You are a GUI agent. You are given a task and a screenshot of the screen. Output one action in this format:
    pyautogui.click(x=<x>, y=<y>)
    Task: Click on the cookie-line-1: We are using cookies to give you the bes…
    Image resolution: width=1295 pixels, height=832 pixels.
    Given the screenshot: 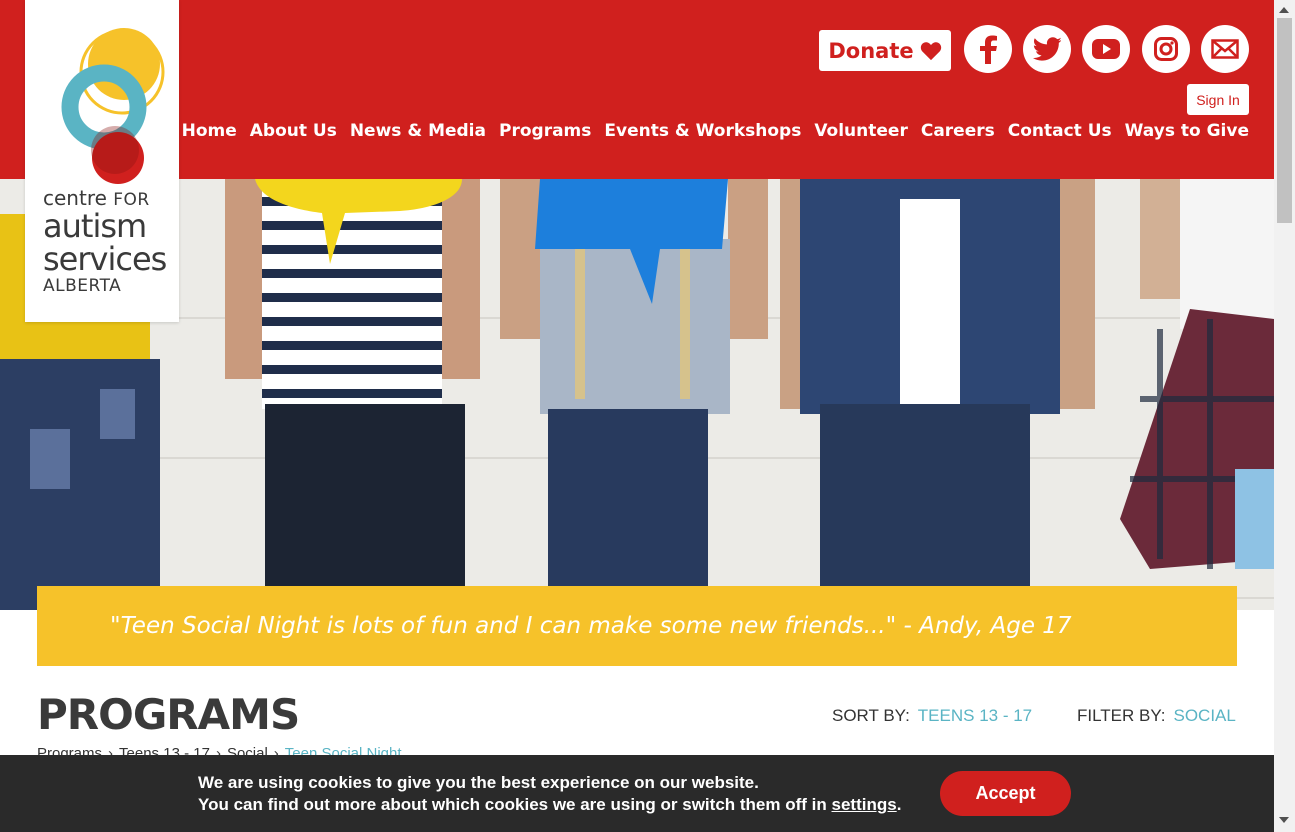 What is the action you would take?
    pyautogui.click(x=478, y=782)
    